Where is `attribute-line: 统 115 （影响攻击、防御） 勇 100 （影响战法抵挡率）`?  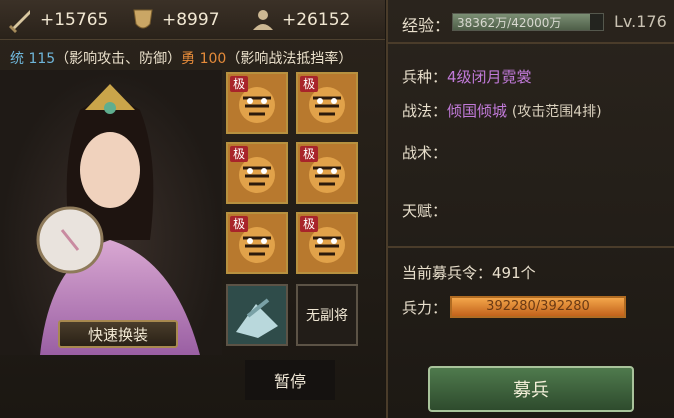
attribute-line: 统 115 （影响攻击、防御） 勇 100 （影响战法抵挡率） is located at coordinates (192, 58).